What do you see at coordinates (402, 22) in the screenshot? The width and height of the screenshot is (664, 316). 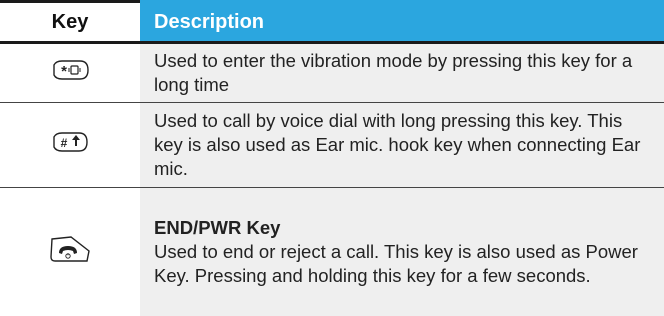 I see `description-column-header: Description` at bounding box center [402, 22].